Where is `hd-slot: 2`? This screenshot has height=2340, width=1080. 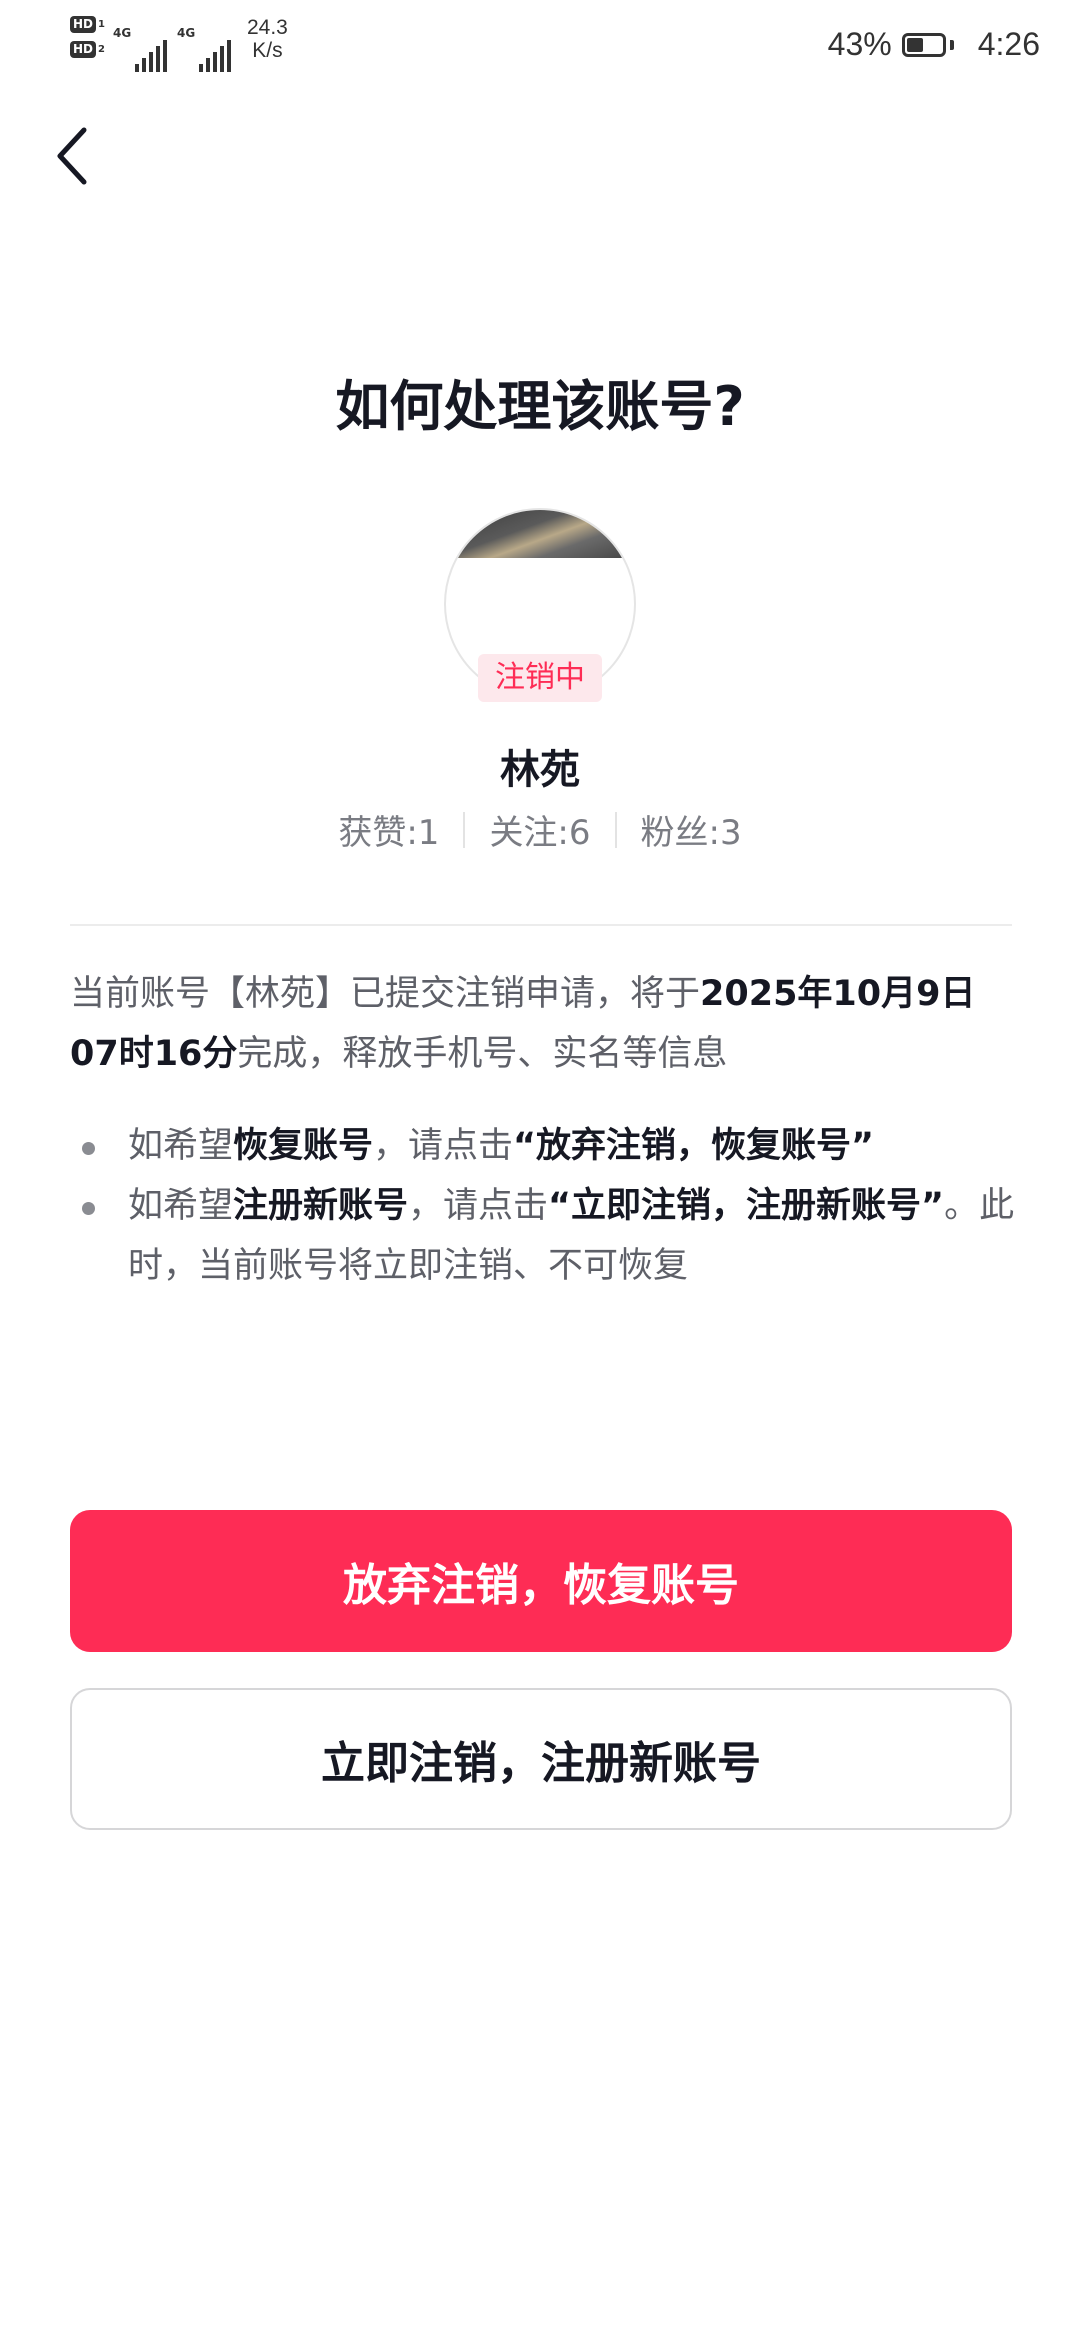
hd-slot: 2 is located at coordinates (101, 49).